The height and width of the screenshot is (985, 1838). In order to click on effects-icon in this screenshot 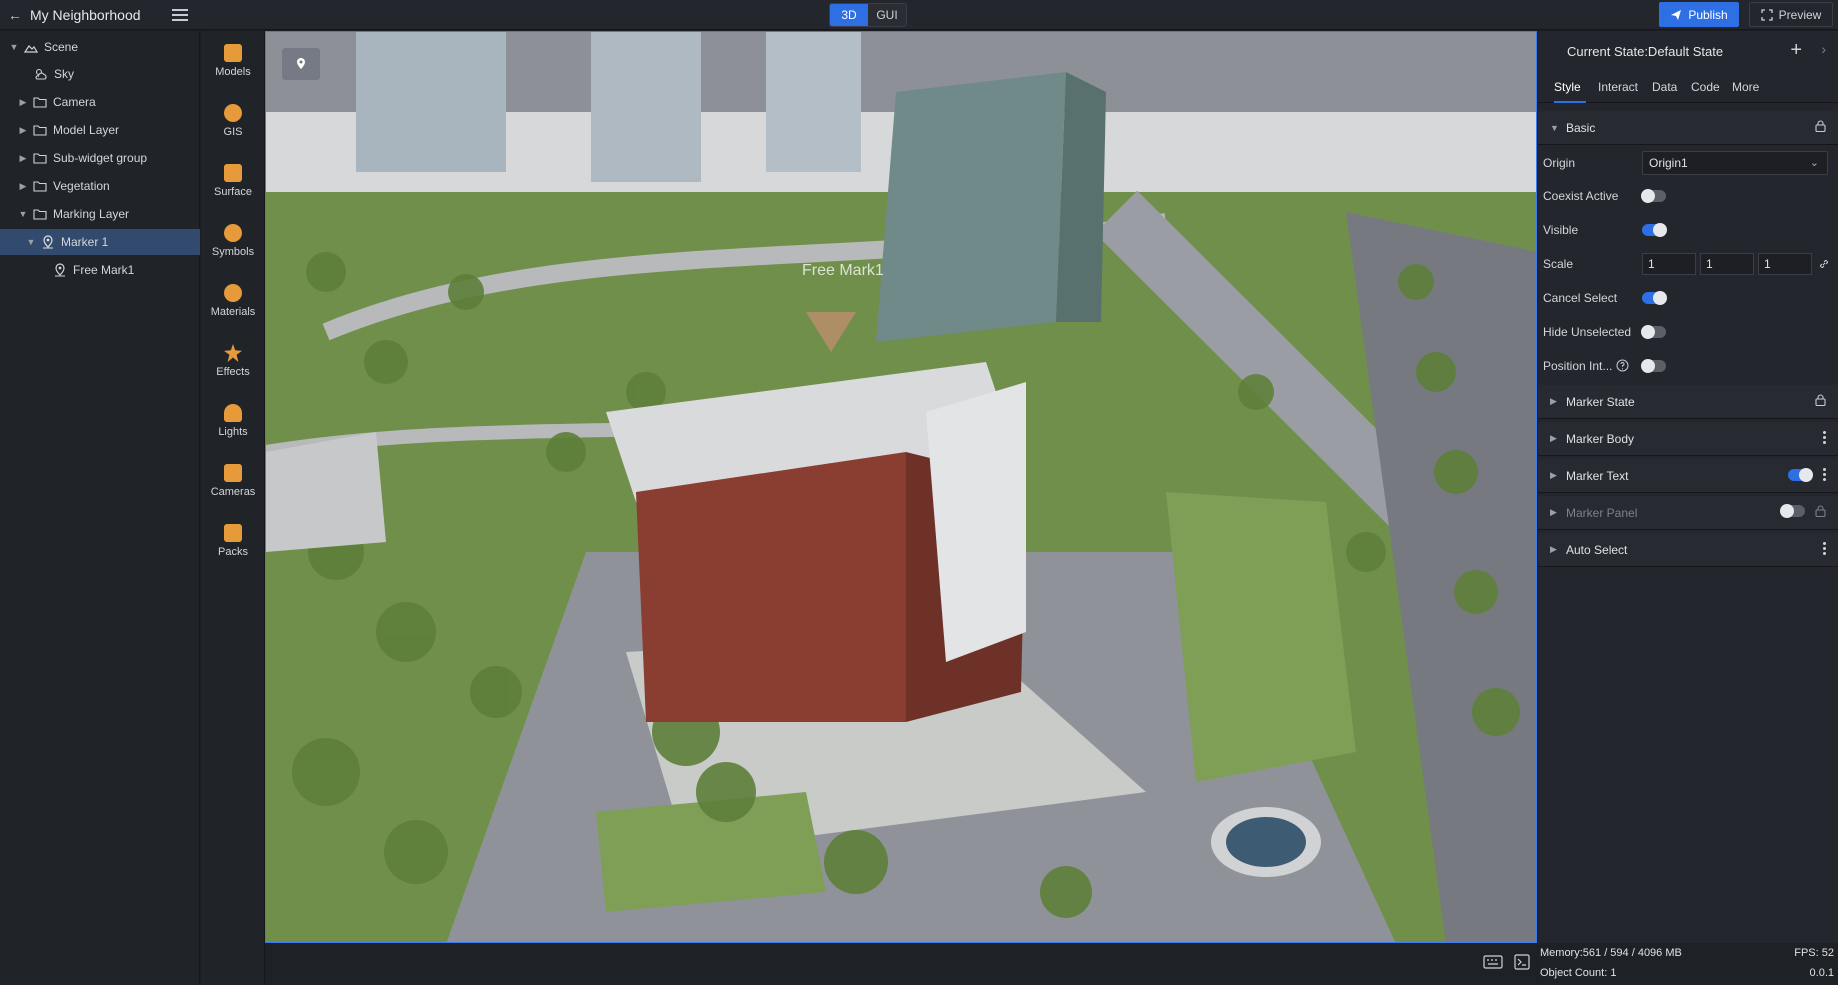, I will do `click(233, 353)`.